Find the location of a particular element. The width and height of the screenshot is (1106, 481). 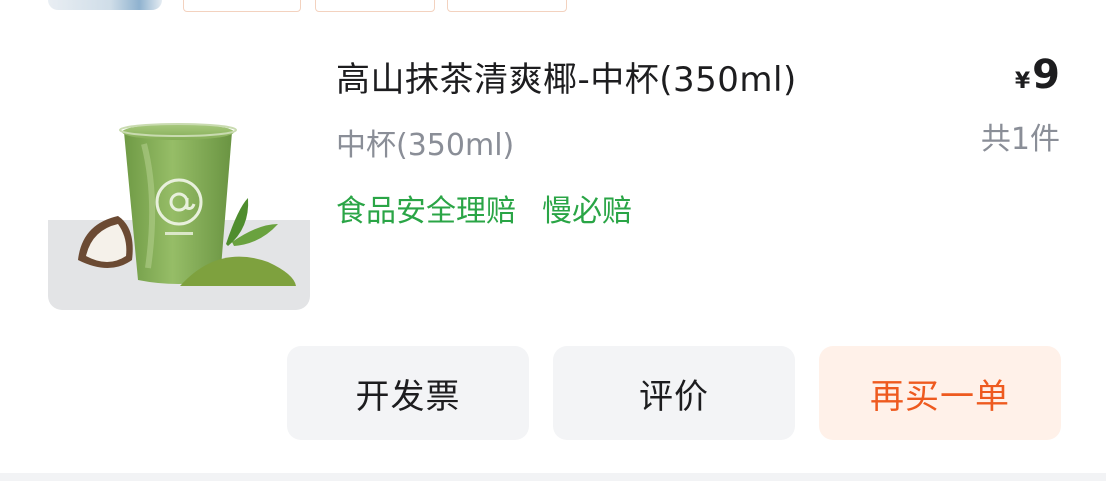

section-divider is located at coordinates (553, 477).